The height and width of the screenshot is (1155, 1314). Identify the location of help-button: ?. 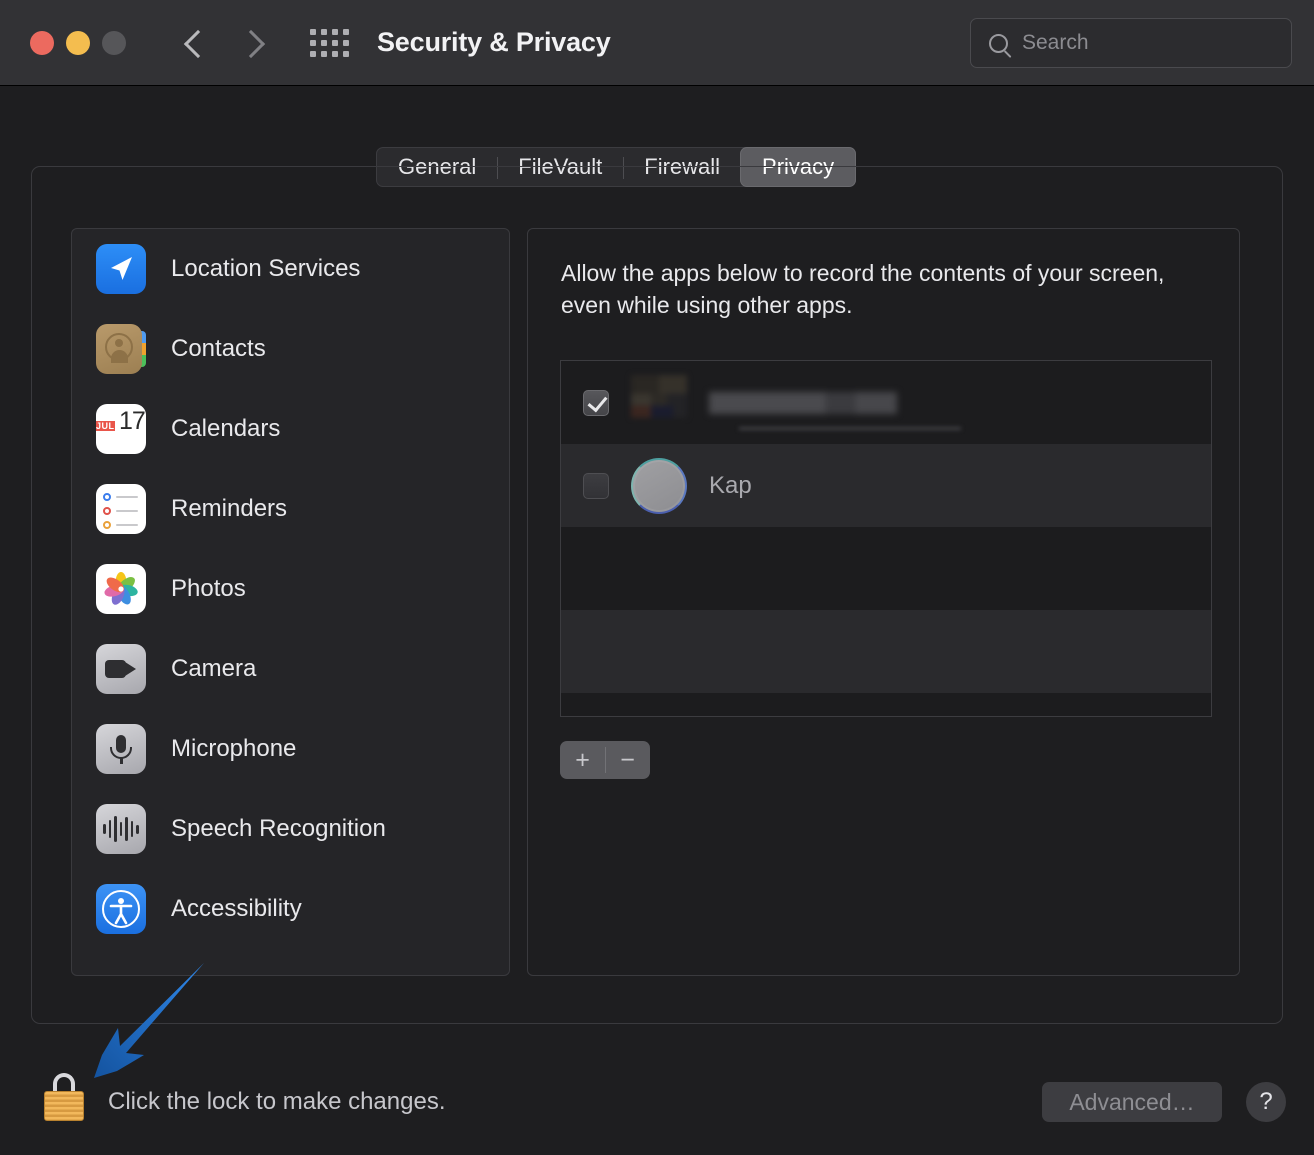
(1266, 1102).